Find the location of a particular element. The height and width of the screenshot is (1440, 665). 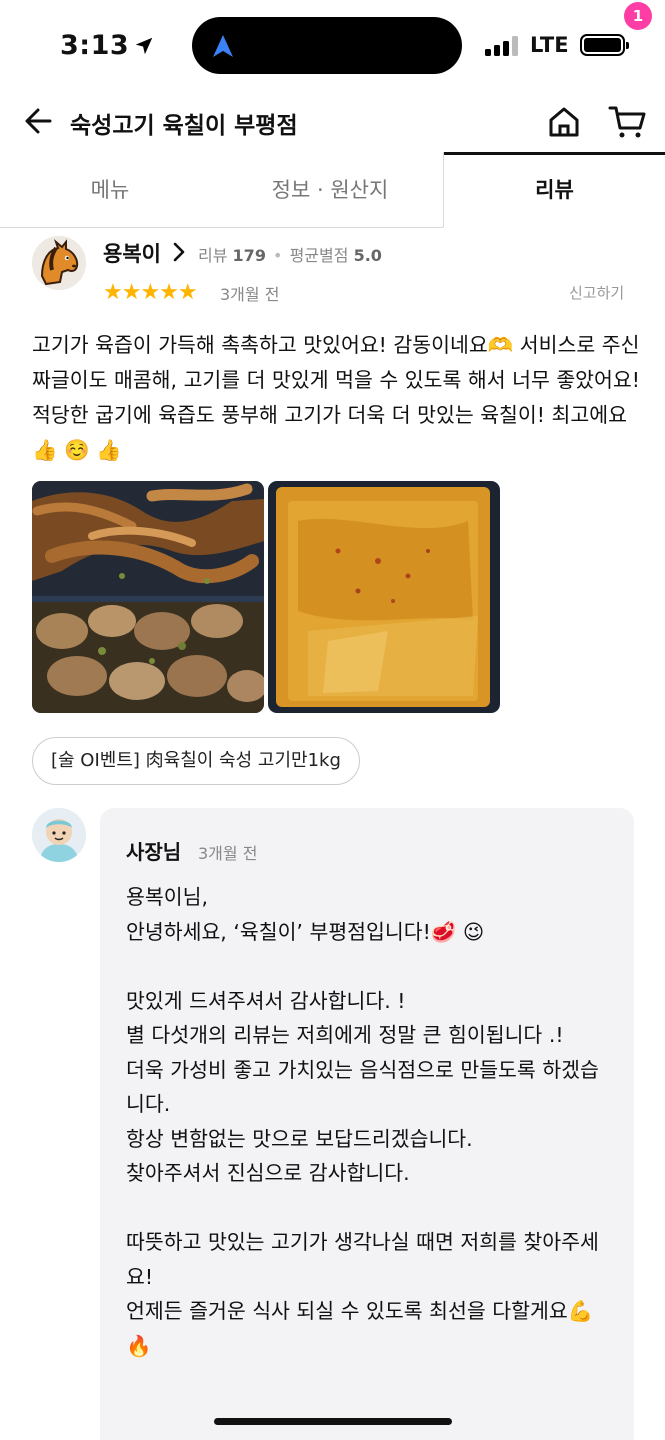

cart-count-badge: 1 is located at coordinates (638, 16).